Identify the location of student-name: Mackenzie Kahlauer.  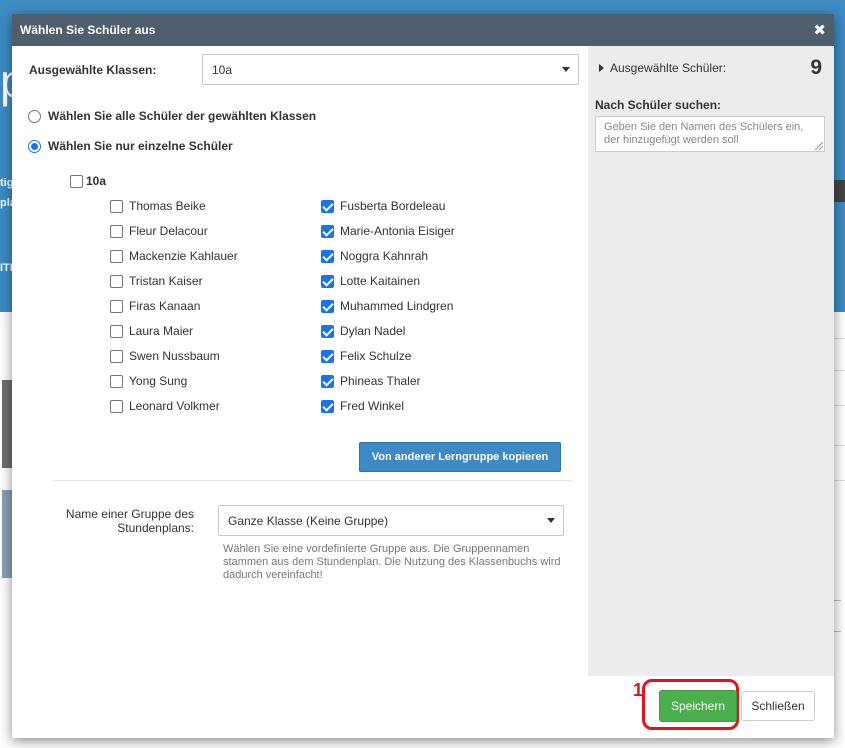
(183, 256).